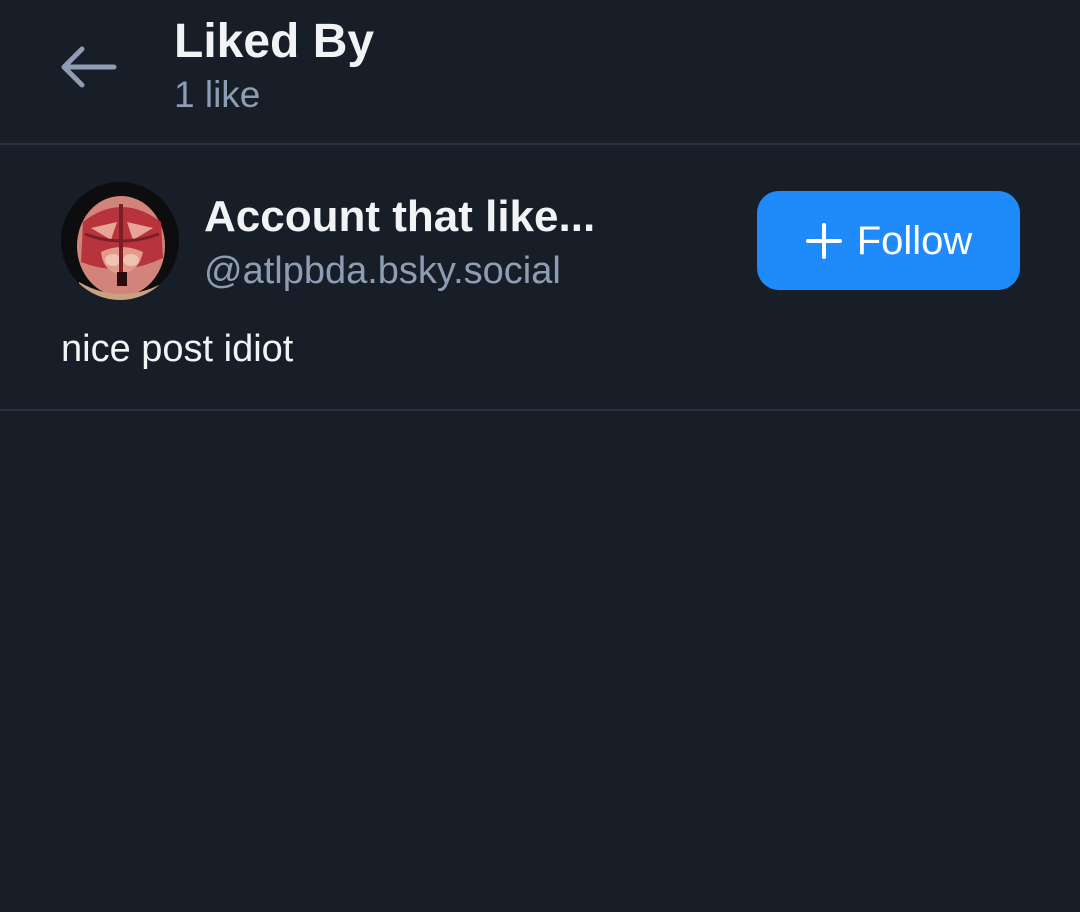 This screenshot has height=912, width=1080. Describe the element at coordinates (914, 240) in the screenshot. I see `follow-label: Follow` at that location.